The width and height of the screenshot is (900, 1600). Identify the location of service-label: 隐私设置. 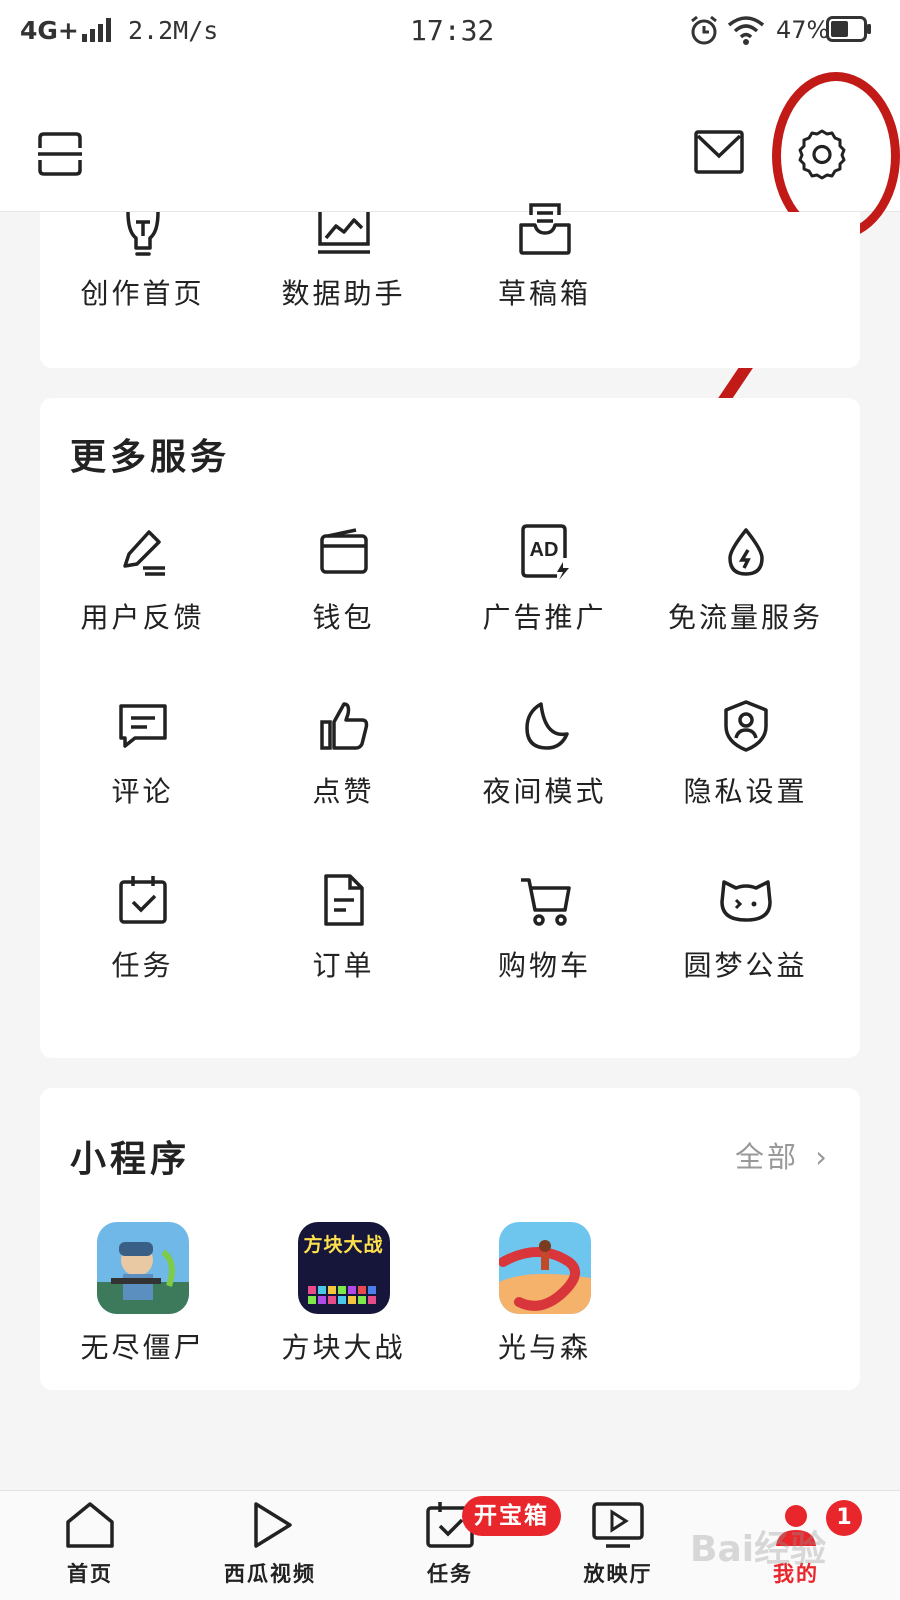
(745, 791).